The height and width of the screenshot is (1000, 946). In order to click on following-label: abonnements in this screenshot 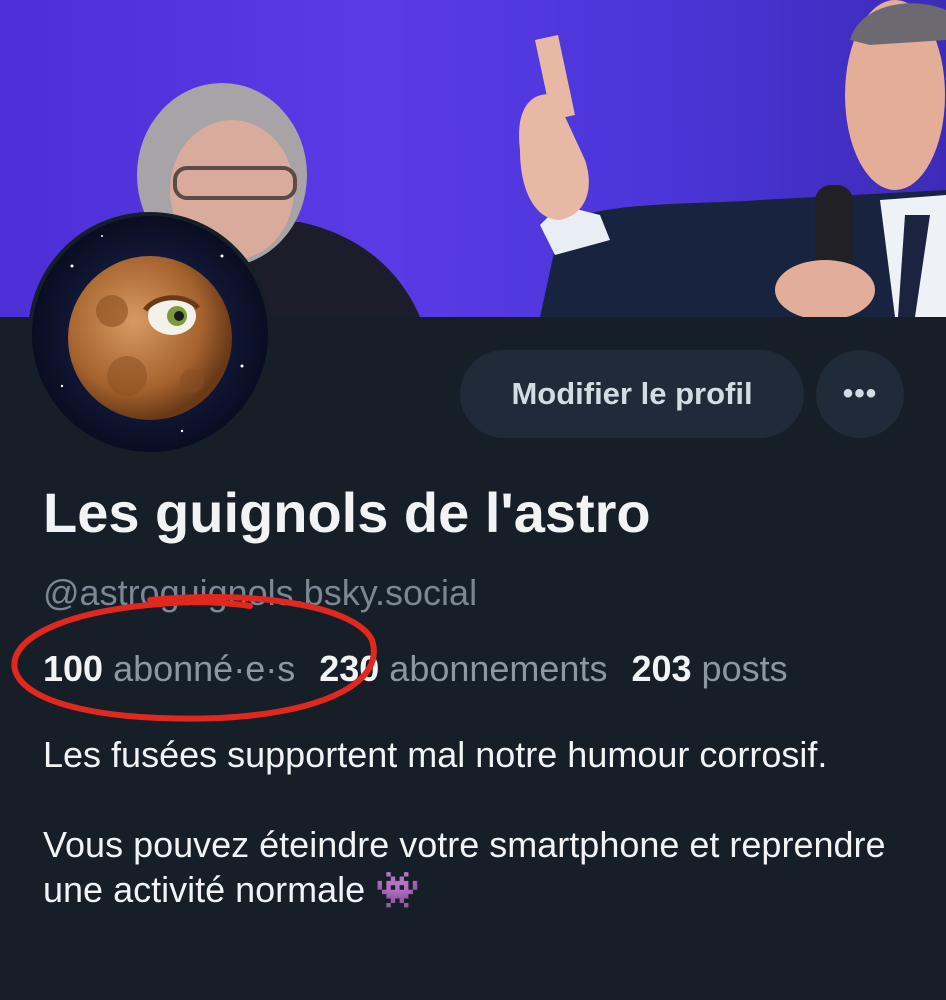, I will do `click(498, 668)`.